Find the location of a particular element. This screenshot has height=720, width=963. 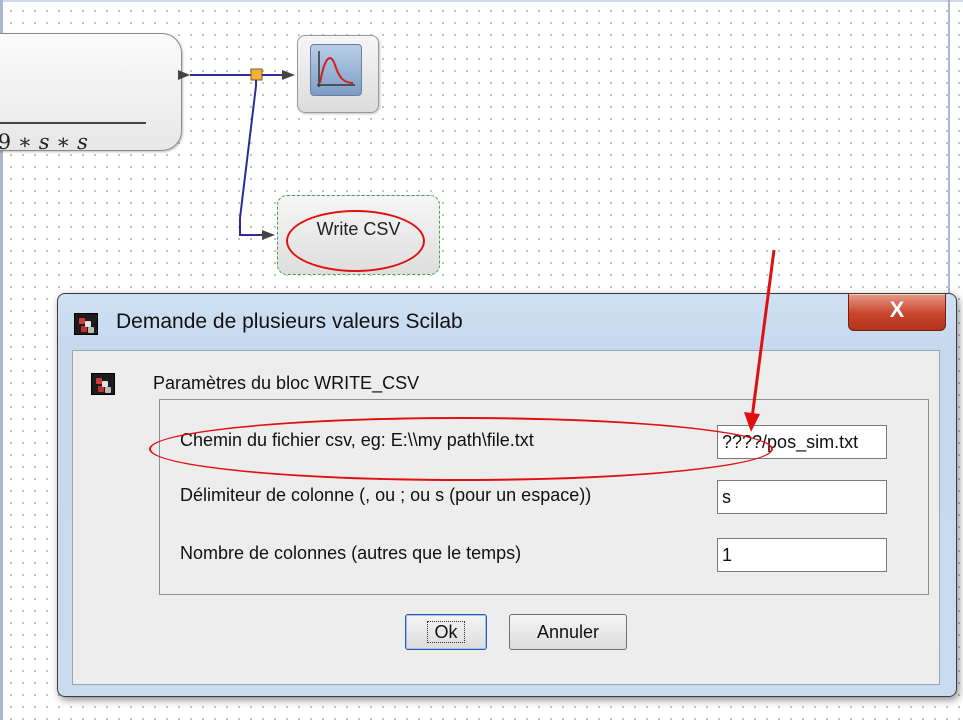

transfer-function-block: 999 ∗ s ∗ s is located at coordinates (91, 93).